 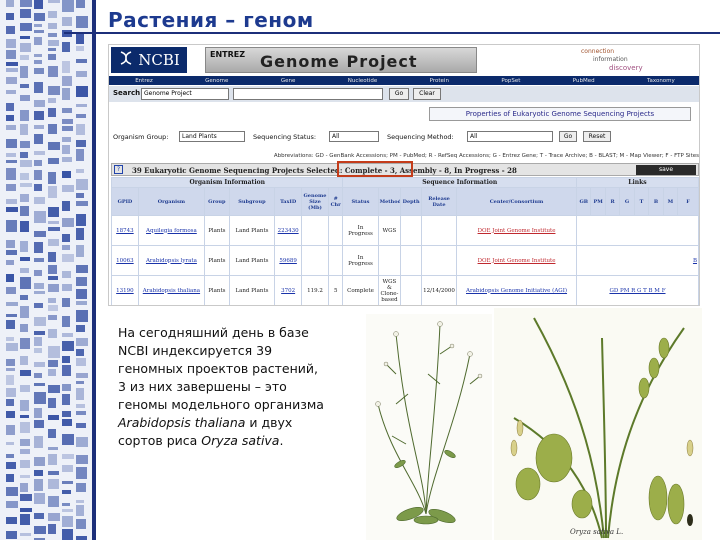 What do you see at coordinates (510, 136) in the screenshot?
I see `sequencing-method-select: All` at bounding box center [510, 136].